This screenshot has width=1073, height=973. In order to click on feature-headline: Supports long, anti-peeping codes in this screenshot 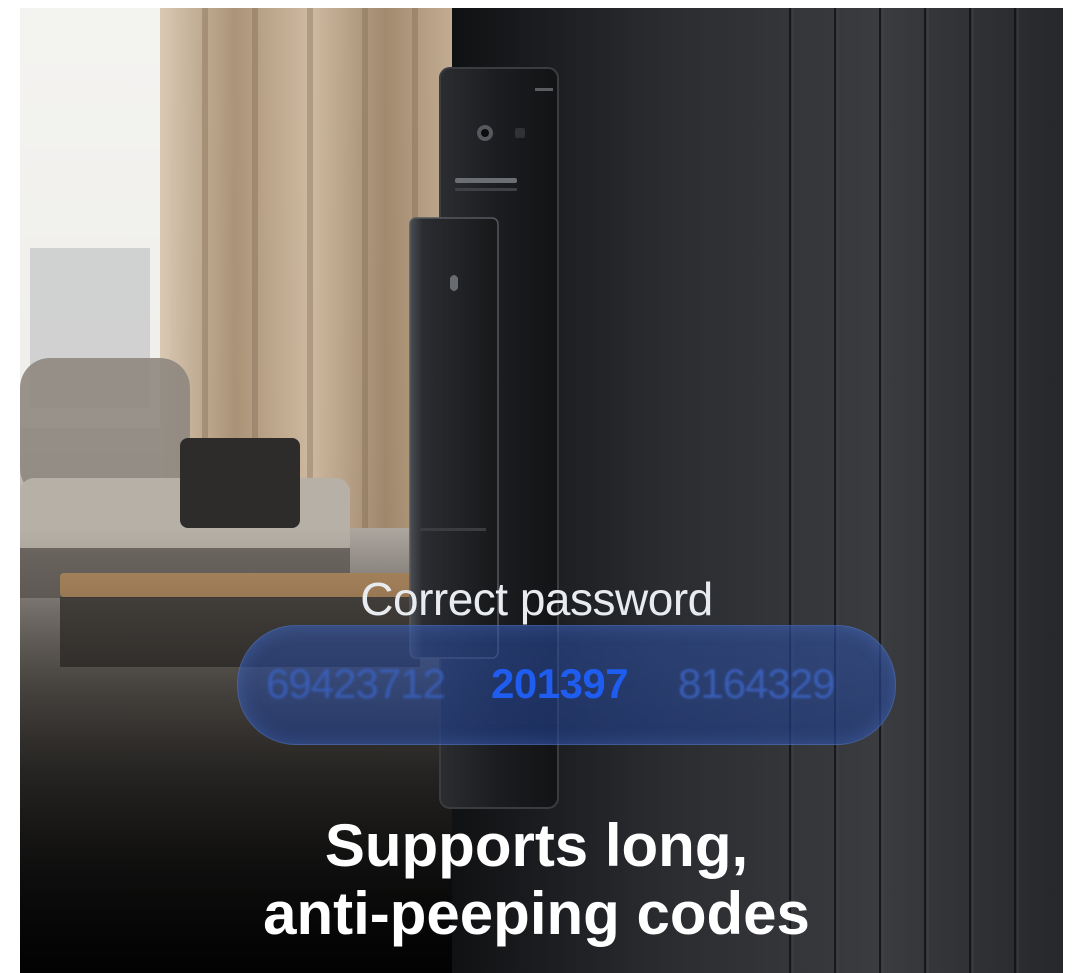, I will do `click(536, 880)`.